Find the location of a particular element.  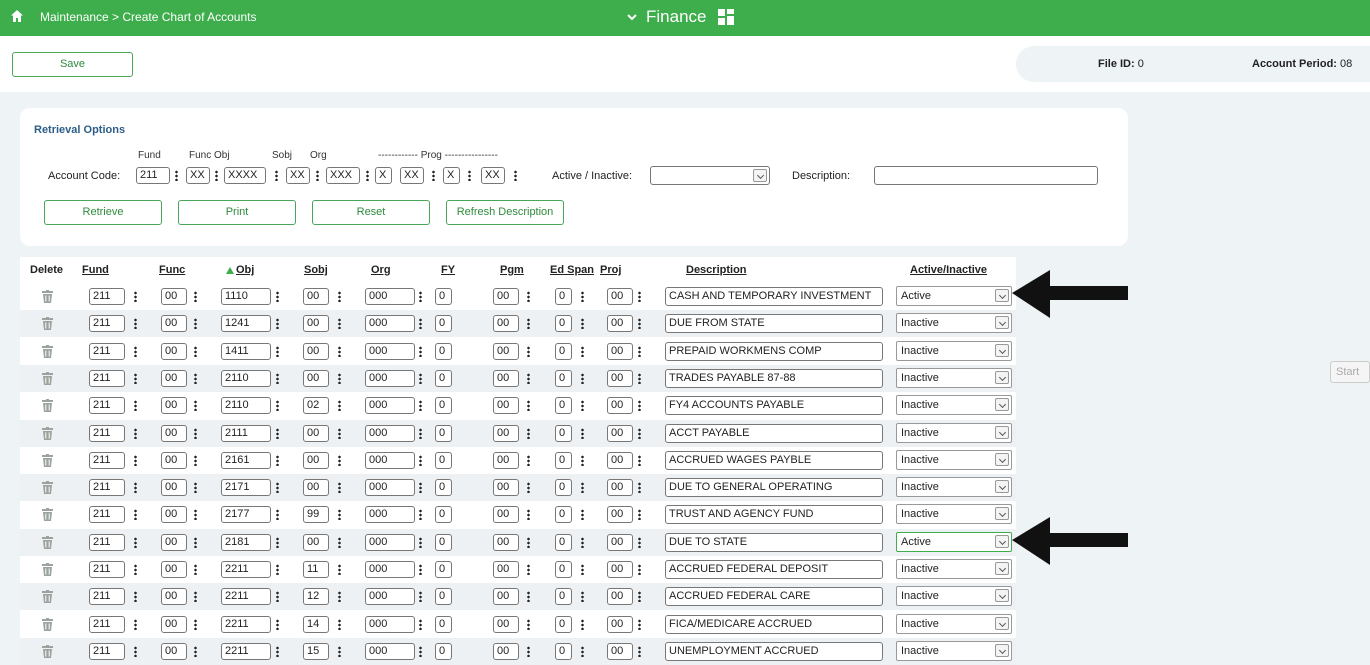

refresh-description-button: Refresh Description is located at coordinates (505, 212).